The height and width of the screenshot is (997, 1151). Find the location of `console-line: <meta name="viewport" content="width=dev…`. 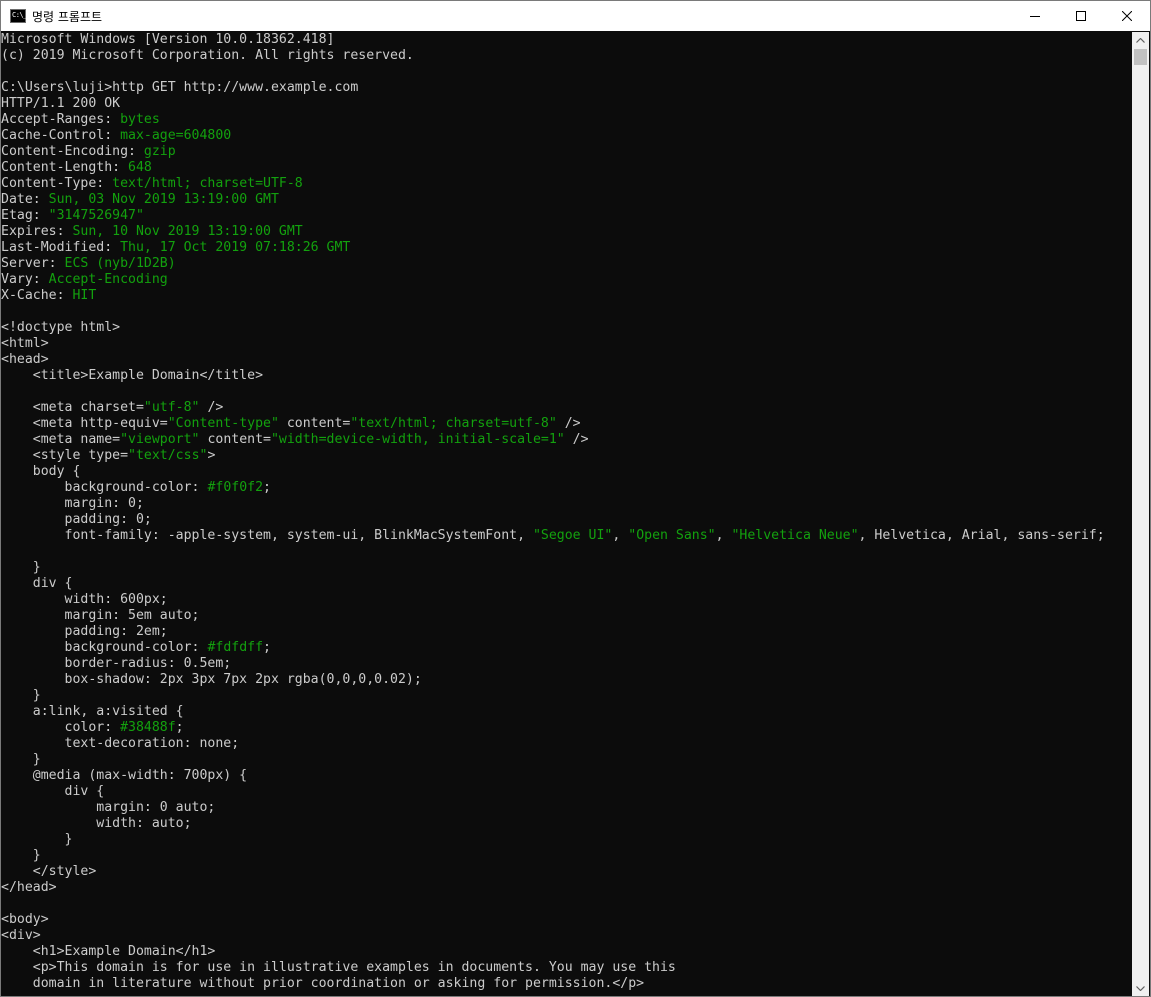

console-line: <meta name="viewport" content="width=dev… is located at coordinates (567, 440).